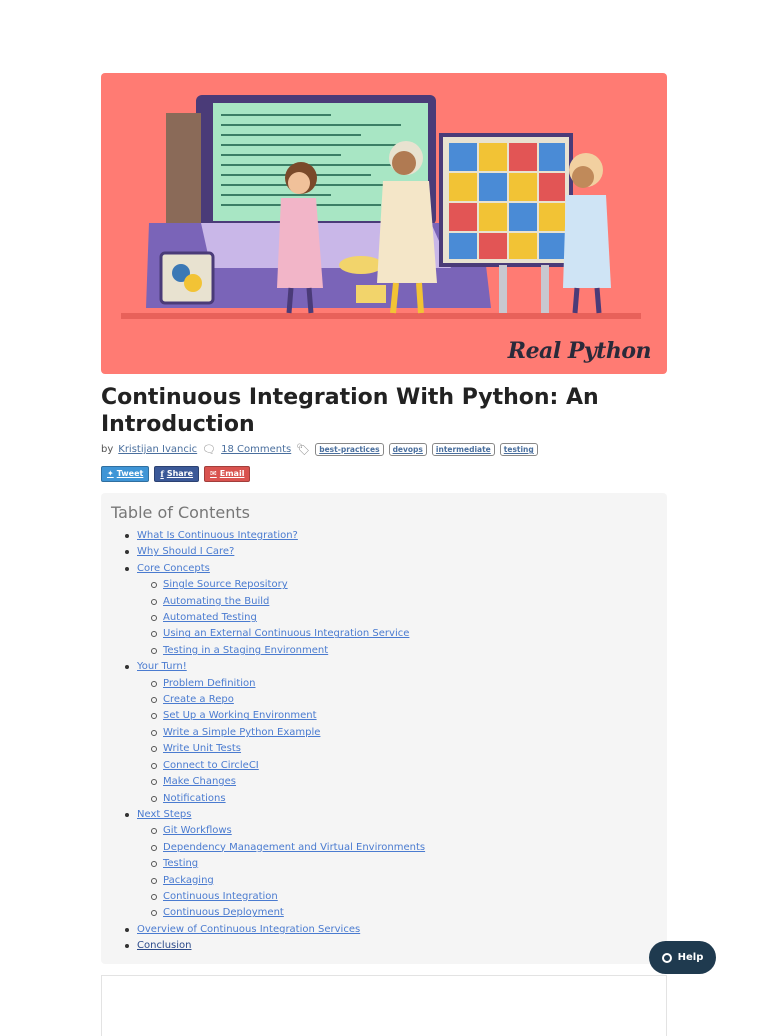 Image resolution: width=768 pixels, height=1036 pixels. What do you see at coordinates (210, 617) in the screenshot?
I see `toc-link: Automated Testing` at bounding box center [210, 617].